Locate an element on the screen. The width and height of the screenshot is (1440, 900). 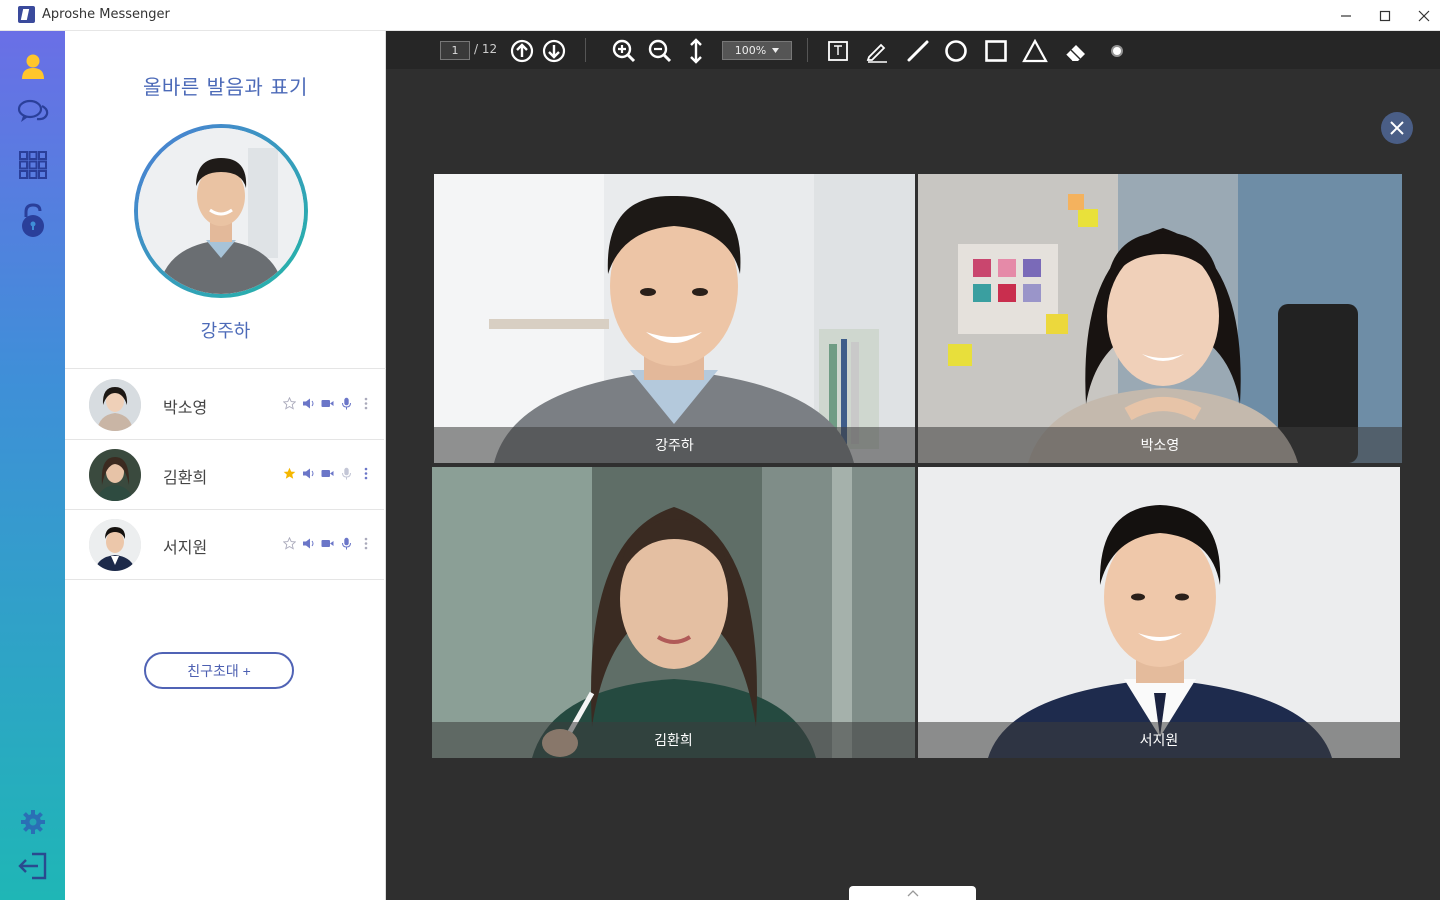
chat-icon is located at coordinates (33, 112).